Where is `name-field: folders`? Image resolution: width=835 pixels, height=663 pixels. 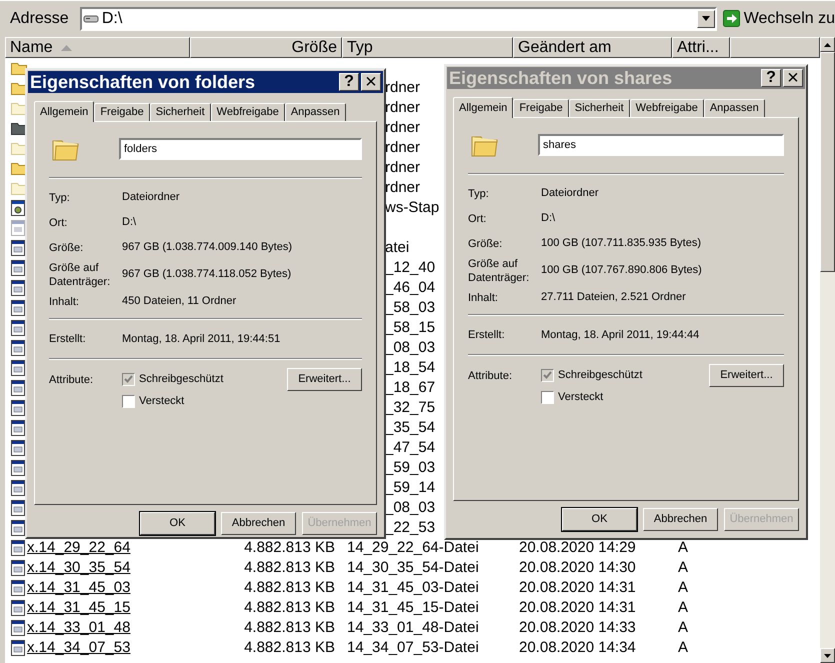
name-field: folders is located at coordinates (240, 149).